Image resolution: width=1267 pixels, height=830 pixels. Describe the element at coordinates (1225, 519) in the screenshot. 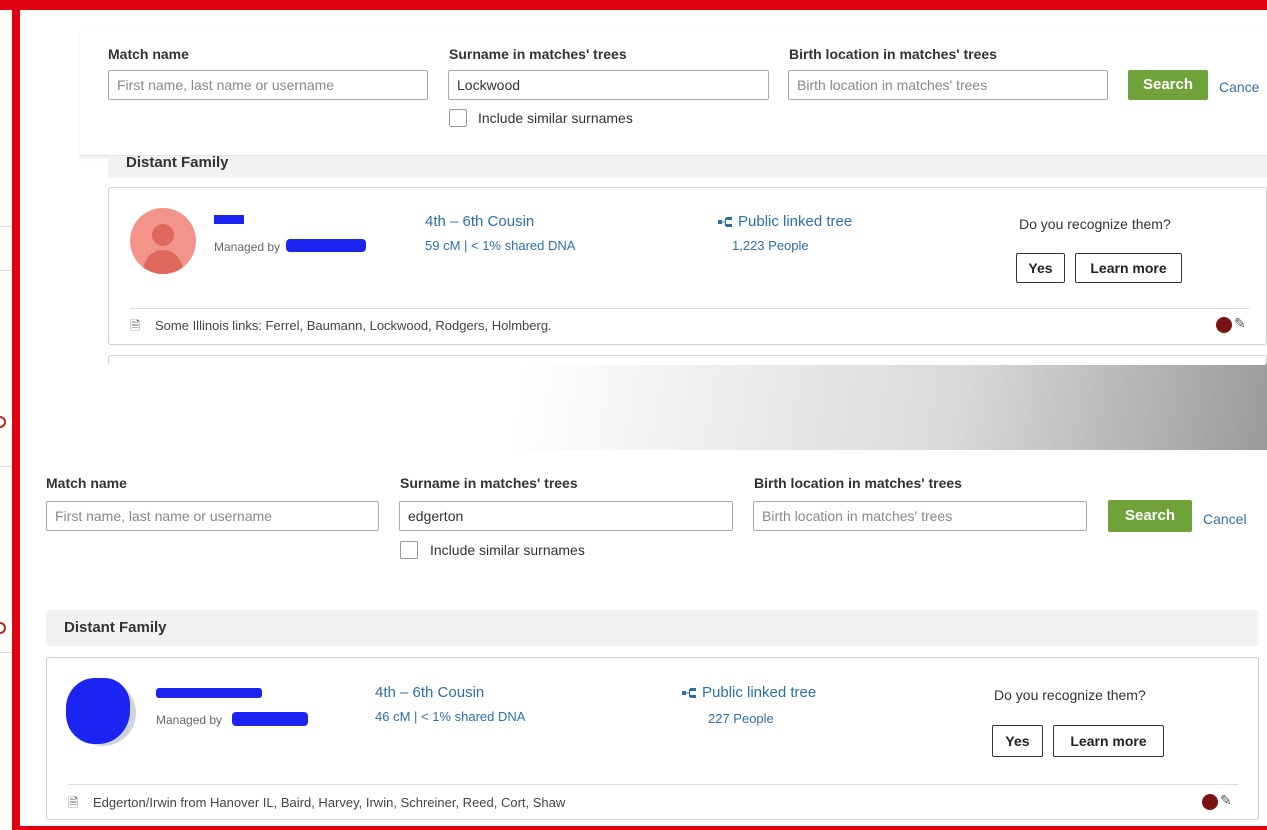

I see `cancel-link: Cancel` at that location.